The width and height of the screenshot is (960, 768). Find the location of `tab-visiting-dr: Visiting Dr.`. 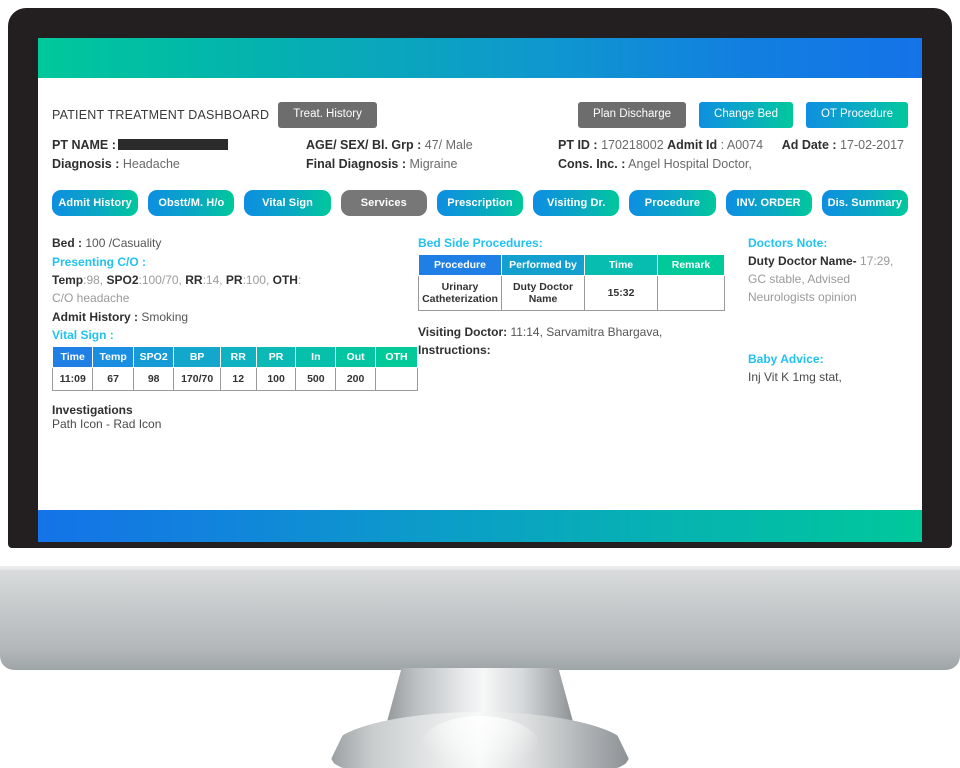

tab-visiting-dr: Visiting Dr. is located at coordinates (576, 203).